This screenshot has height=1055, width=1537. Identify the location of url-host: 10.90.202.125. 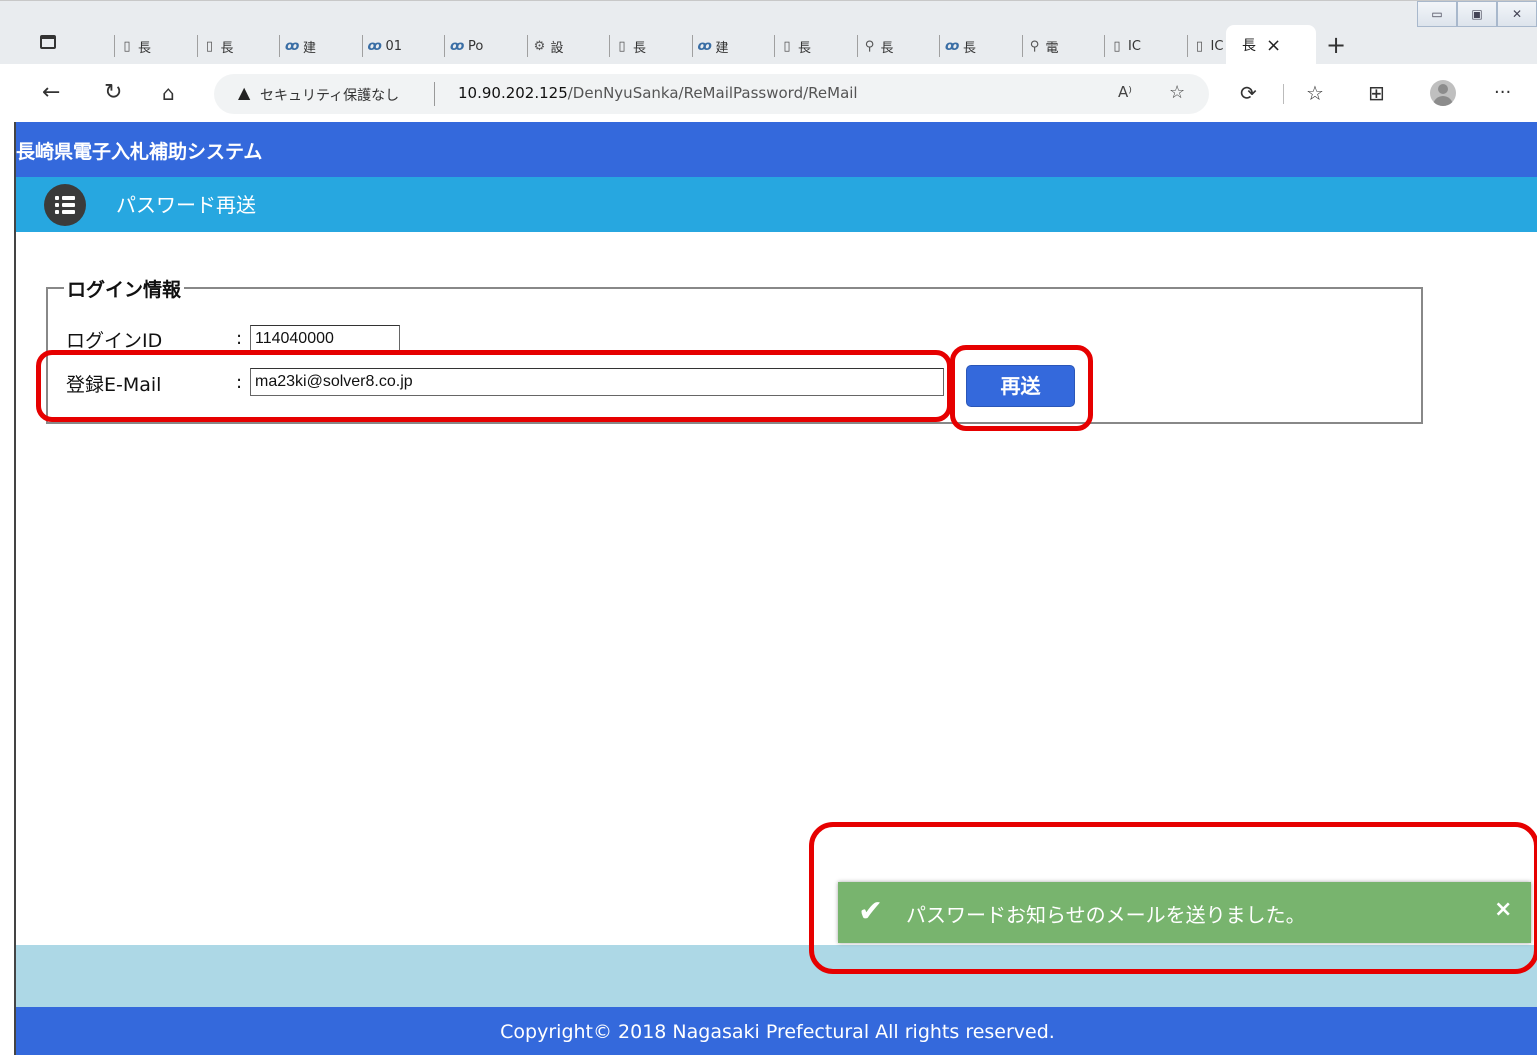
(513, 93).